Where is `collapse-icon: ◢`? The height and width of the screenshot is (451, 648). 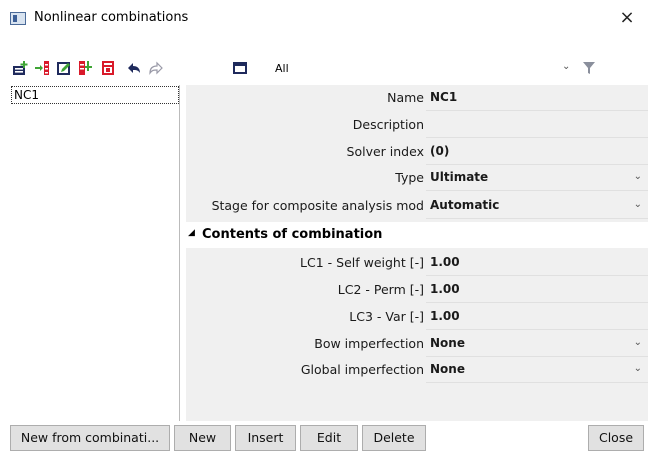 collapse-icon: ◢ is located at coordinates (191, 233).